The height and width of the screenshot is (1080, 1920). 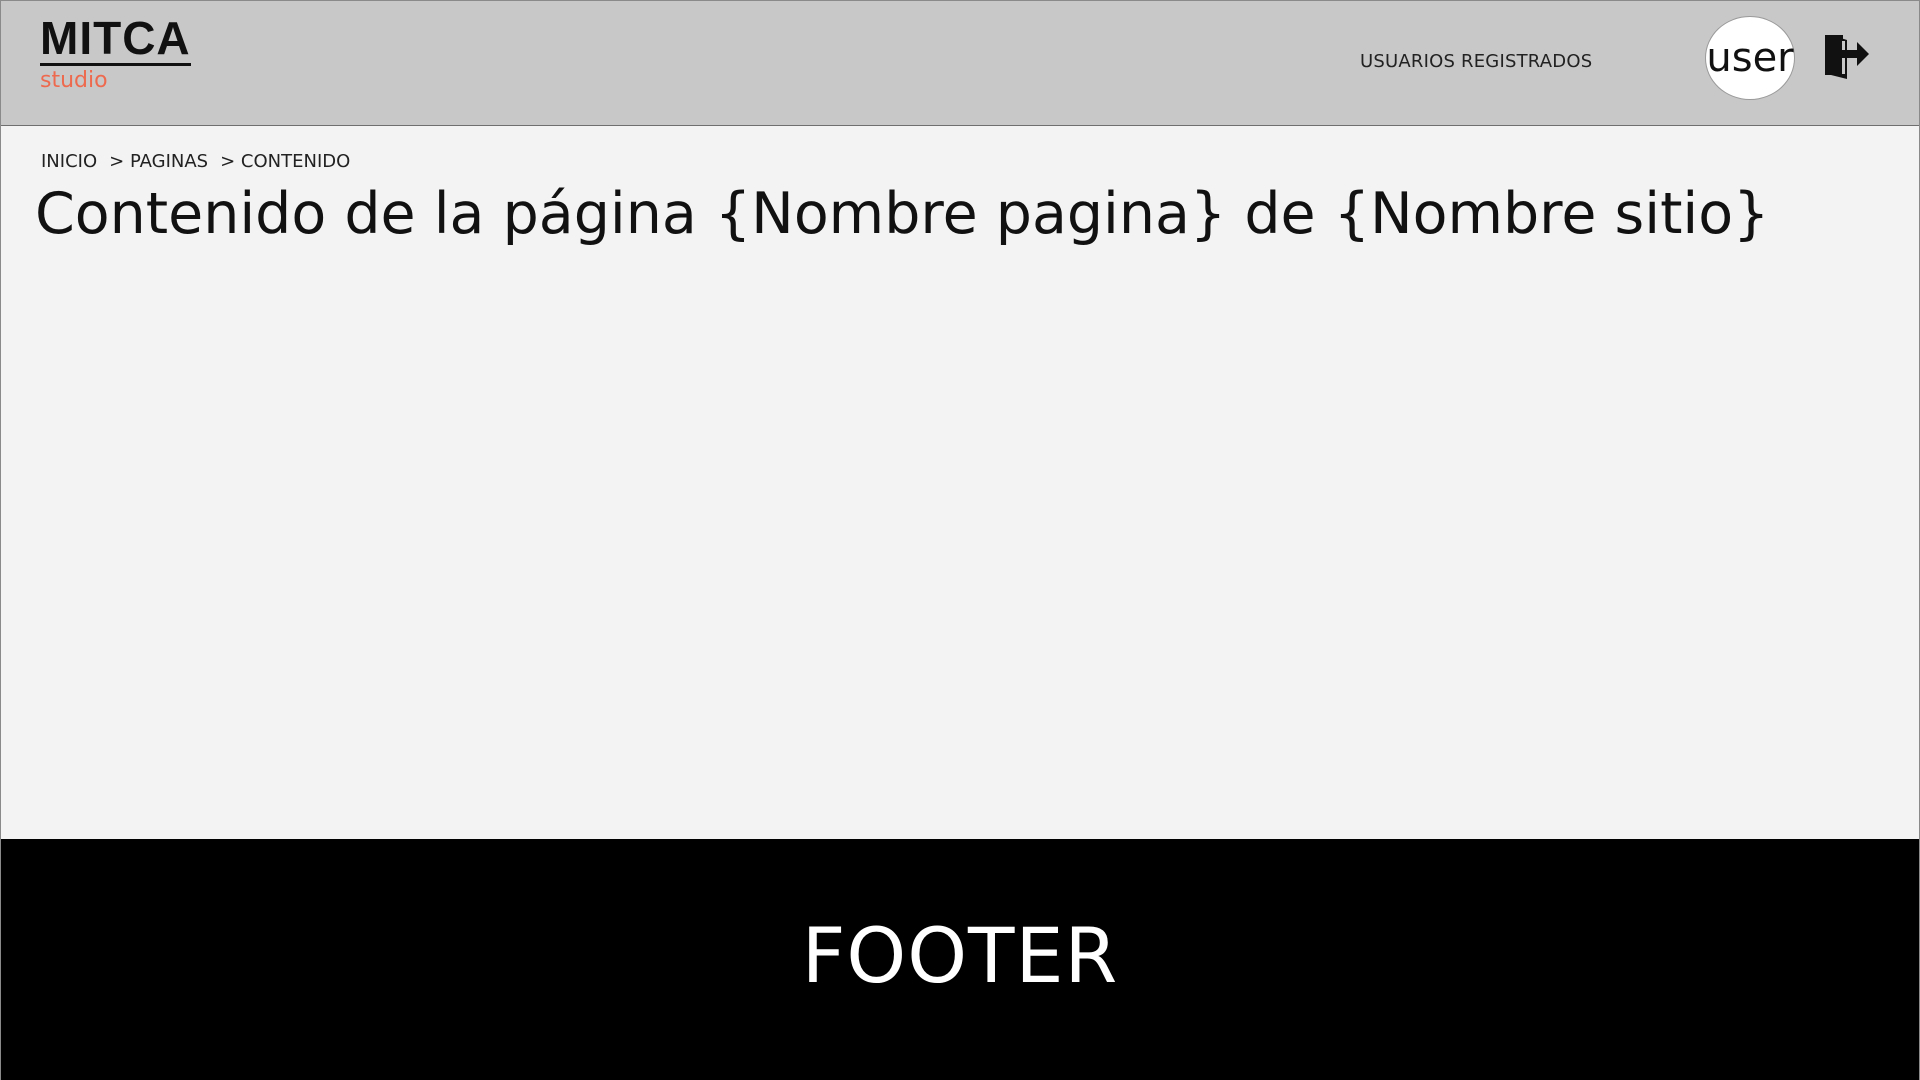 I want to click on logo-subtitle: studio, so click(x=74, y=80).